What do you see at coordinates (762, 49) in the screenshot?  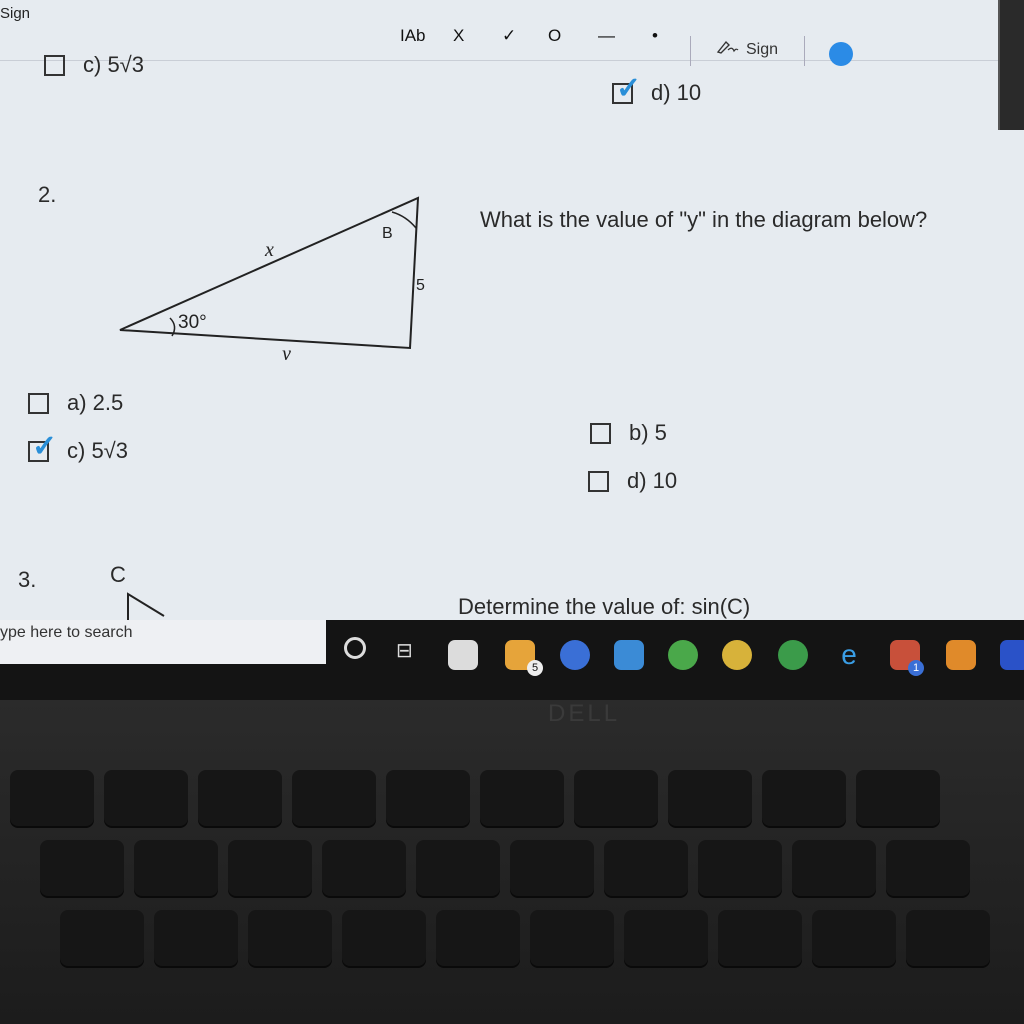 I see `sign-label: Sign` at bounding box center [762, 49].